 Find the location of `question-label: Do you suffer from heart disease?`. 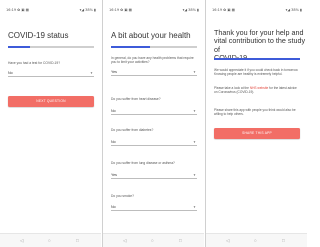

question-label: Do you suffer from heart disease? is located at coordinates (136, 99).